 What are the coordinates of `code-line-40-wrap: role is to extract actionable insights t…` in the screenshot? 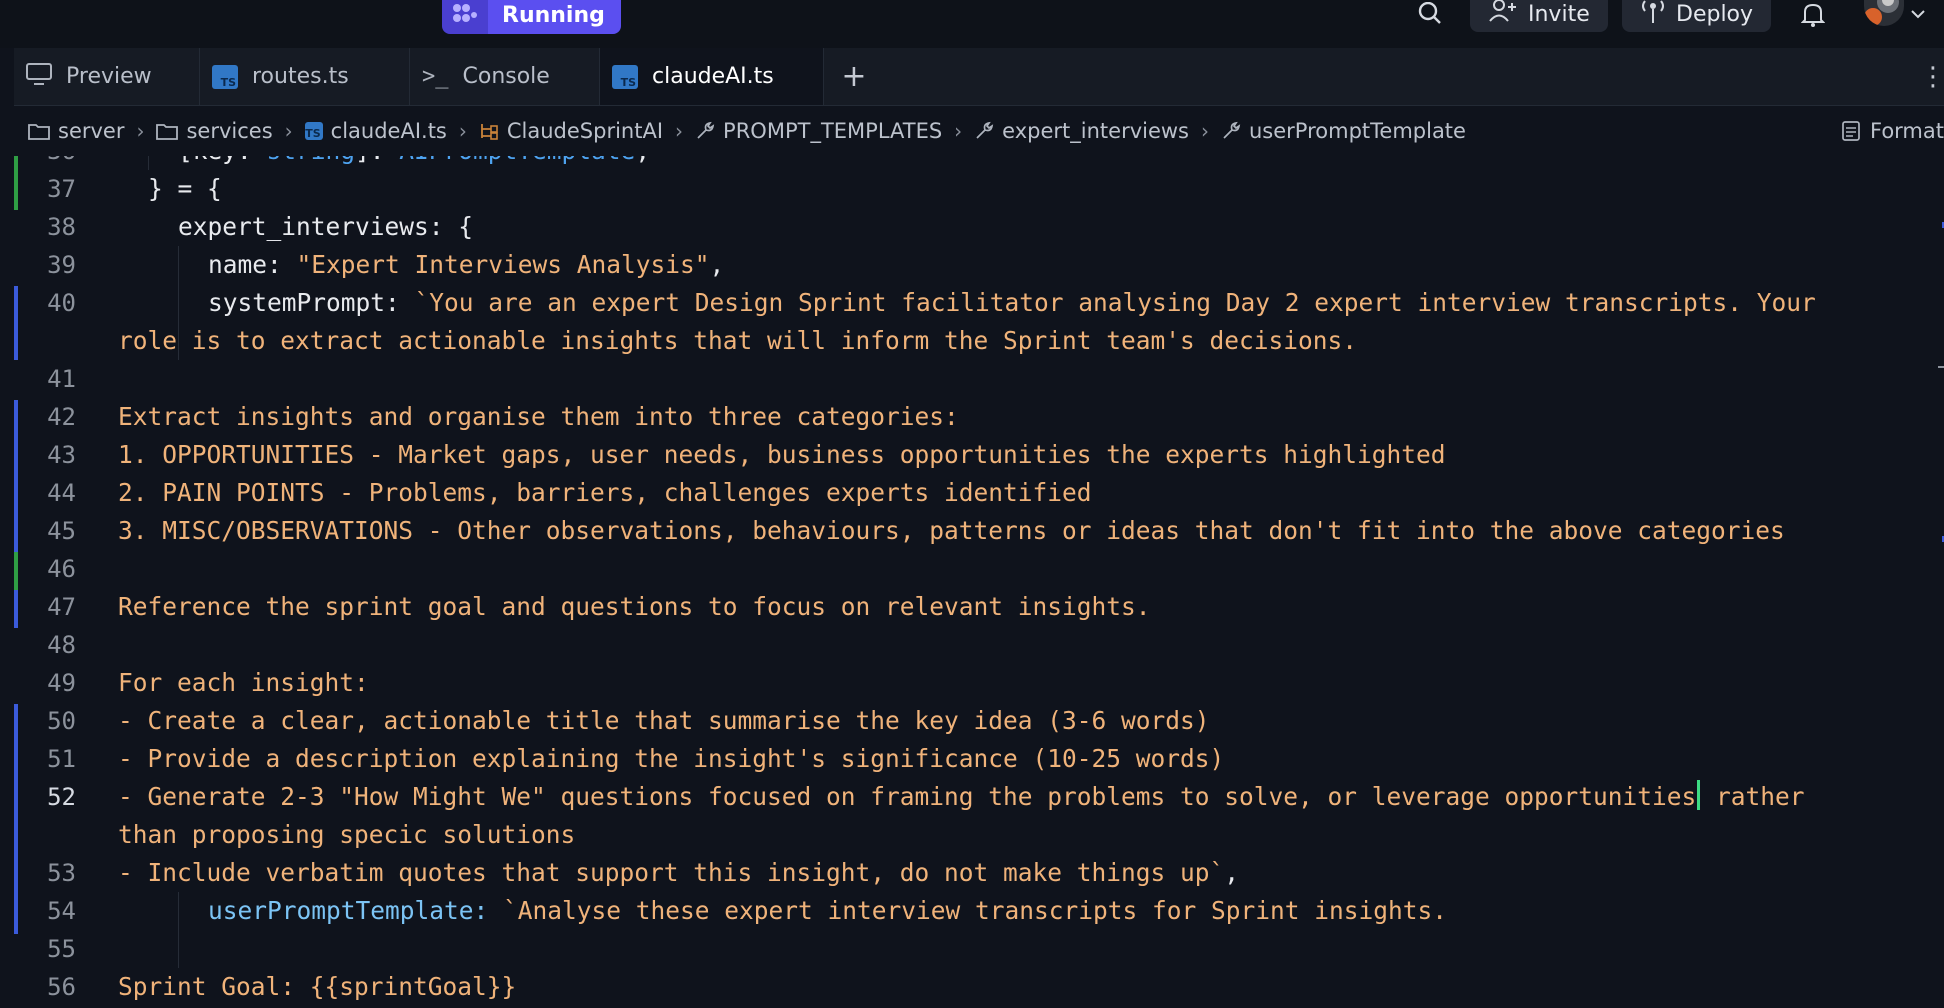 It's located at (738, 340).